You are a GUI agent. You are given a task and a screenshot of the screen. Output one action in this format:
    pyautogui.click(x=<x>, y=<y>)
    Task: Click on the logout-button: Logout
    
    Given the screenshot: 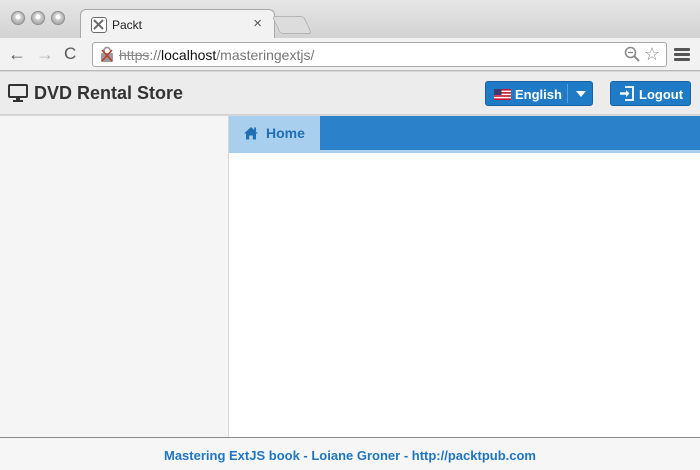 What is the action you would take?
    pyautogui.click(x=650, y=93)
    